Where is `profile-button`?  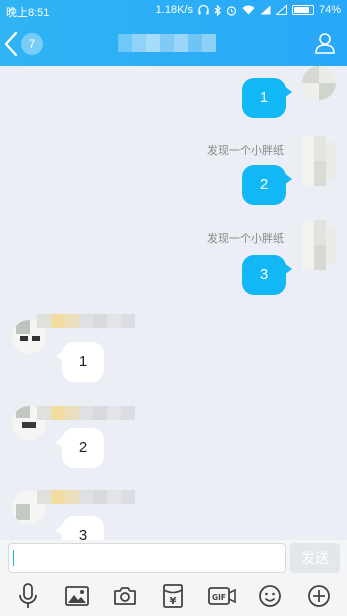 profile-button is located at coordinates (325, 45).